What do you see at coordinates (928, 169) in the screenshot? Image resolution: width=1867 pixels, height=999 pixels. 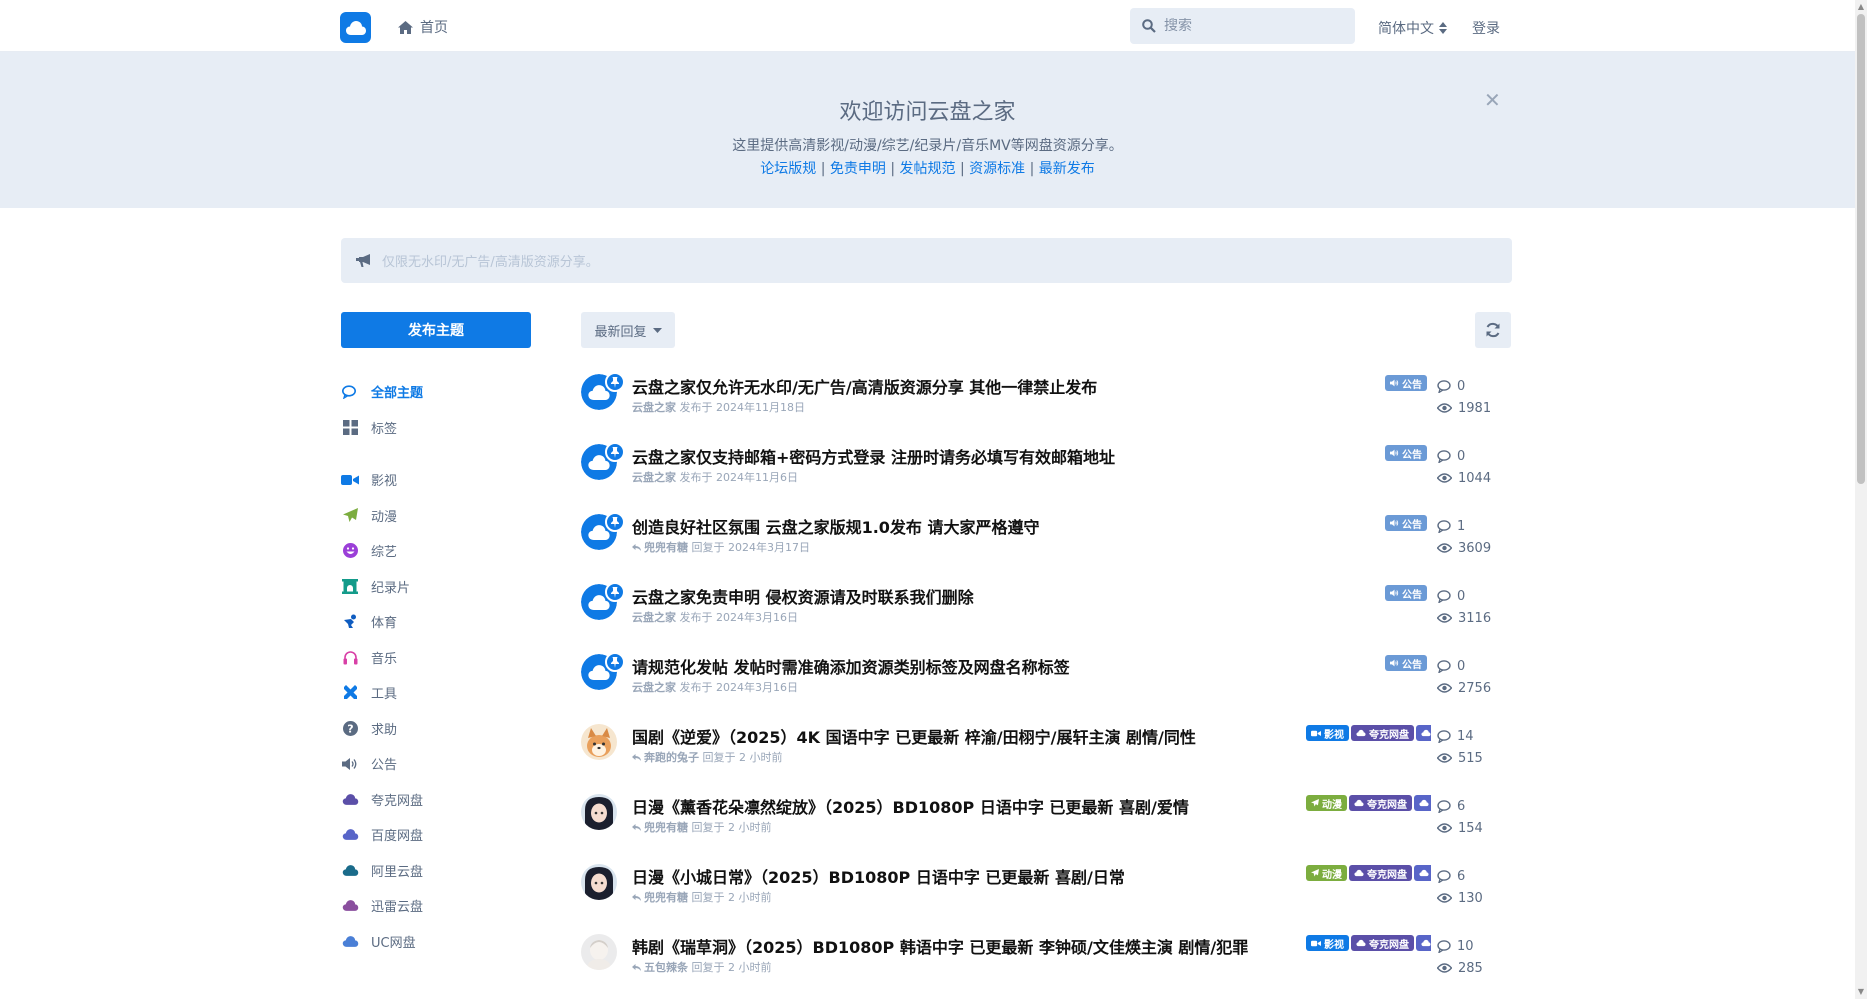 I see `hero-link-posting-rules: 发帖规范` at bounding box center [928, 169].